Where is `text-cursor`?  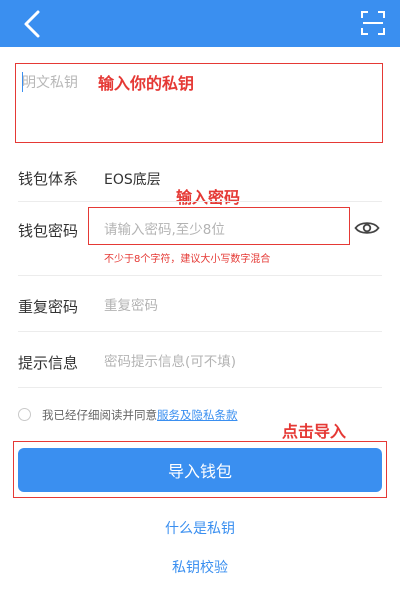 text-cursor is located at coordinates (22, 82).